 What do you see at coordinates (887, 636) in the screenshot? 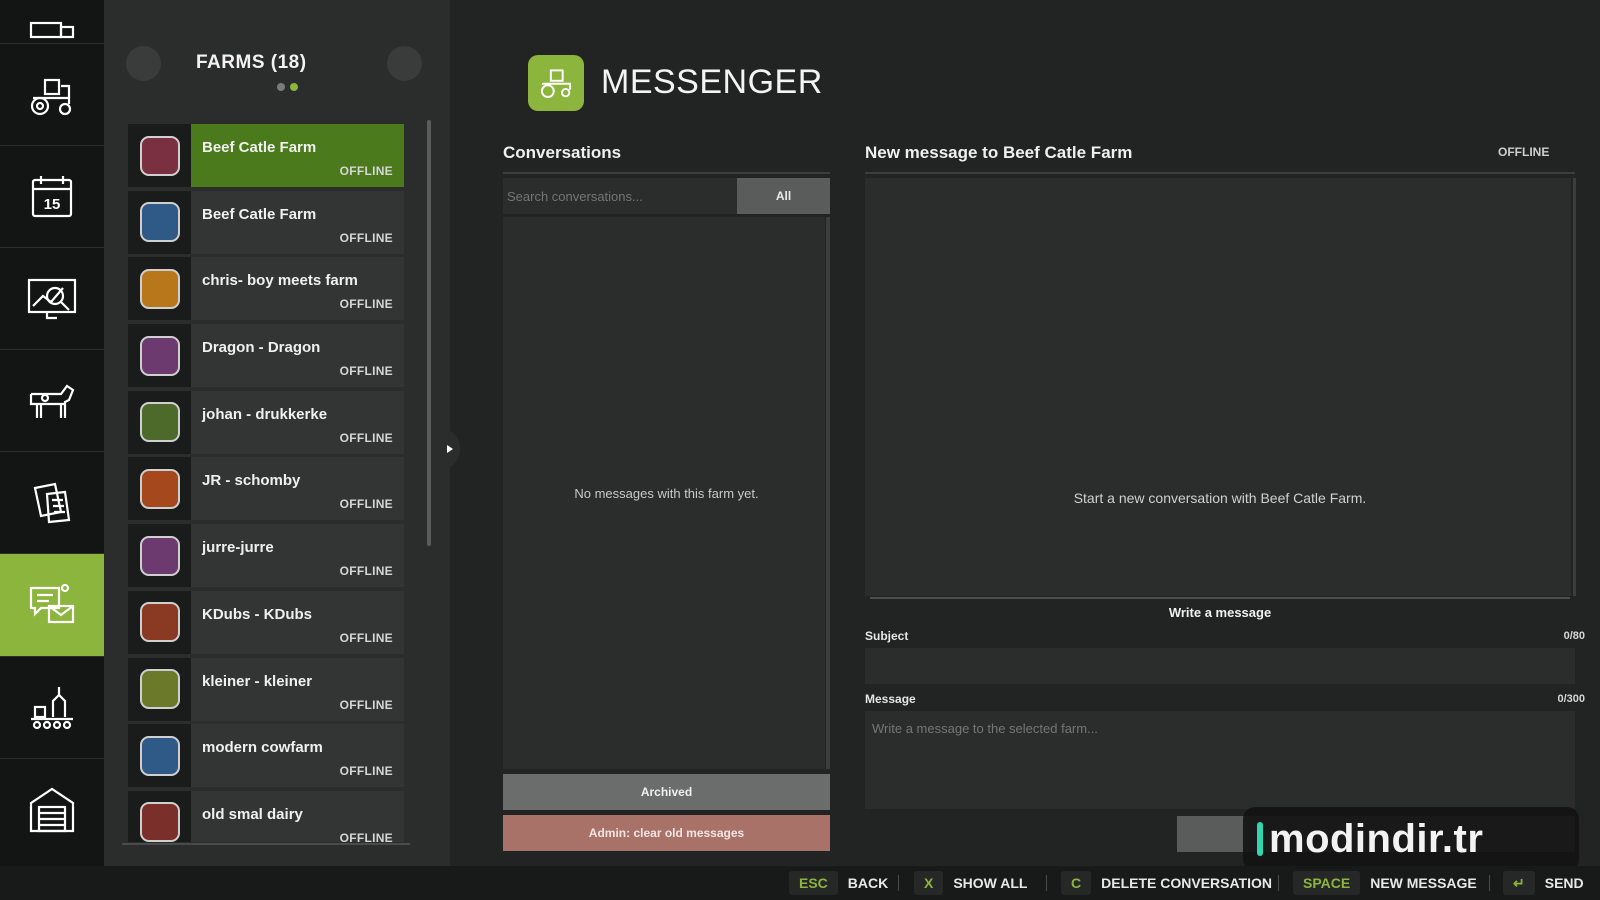
I see `subject-label: Subject` at bounding box center [887, 636].